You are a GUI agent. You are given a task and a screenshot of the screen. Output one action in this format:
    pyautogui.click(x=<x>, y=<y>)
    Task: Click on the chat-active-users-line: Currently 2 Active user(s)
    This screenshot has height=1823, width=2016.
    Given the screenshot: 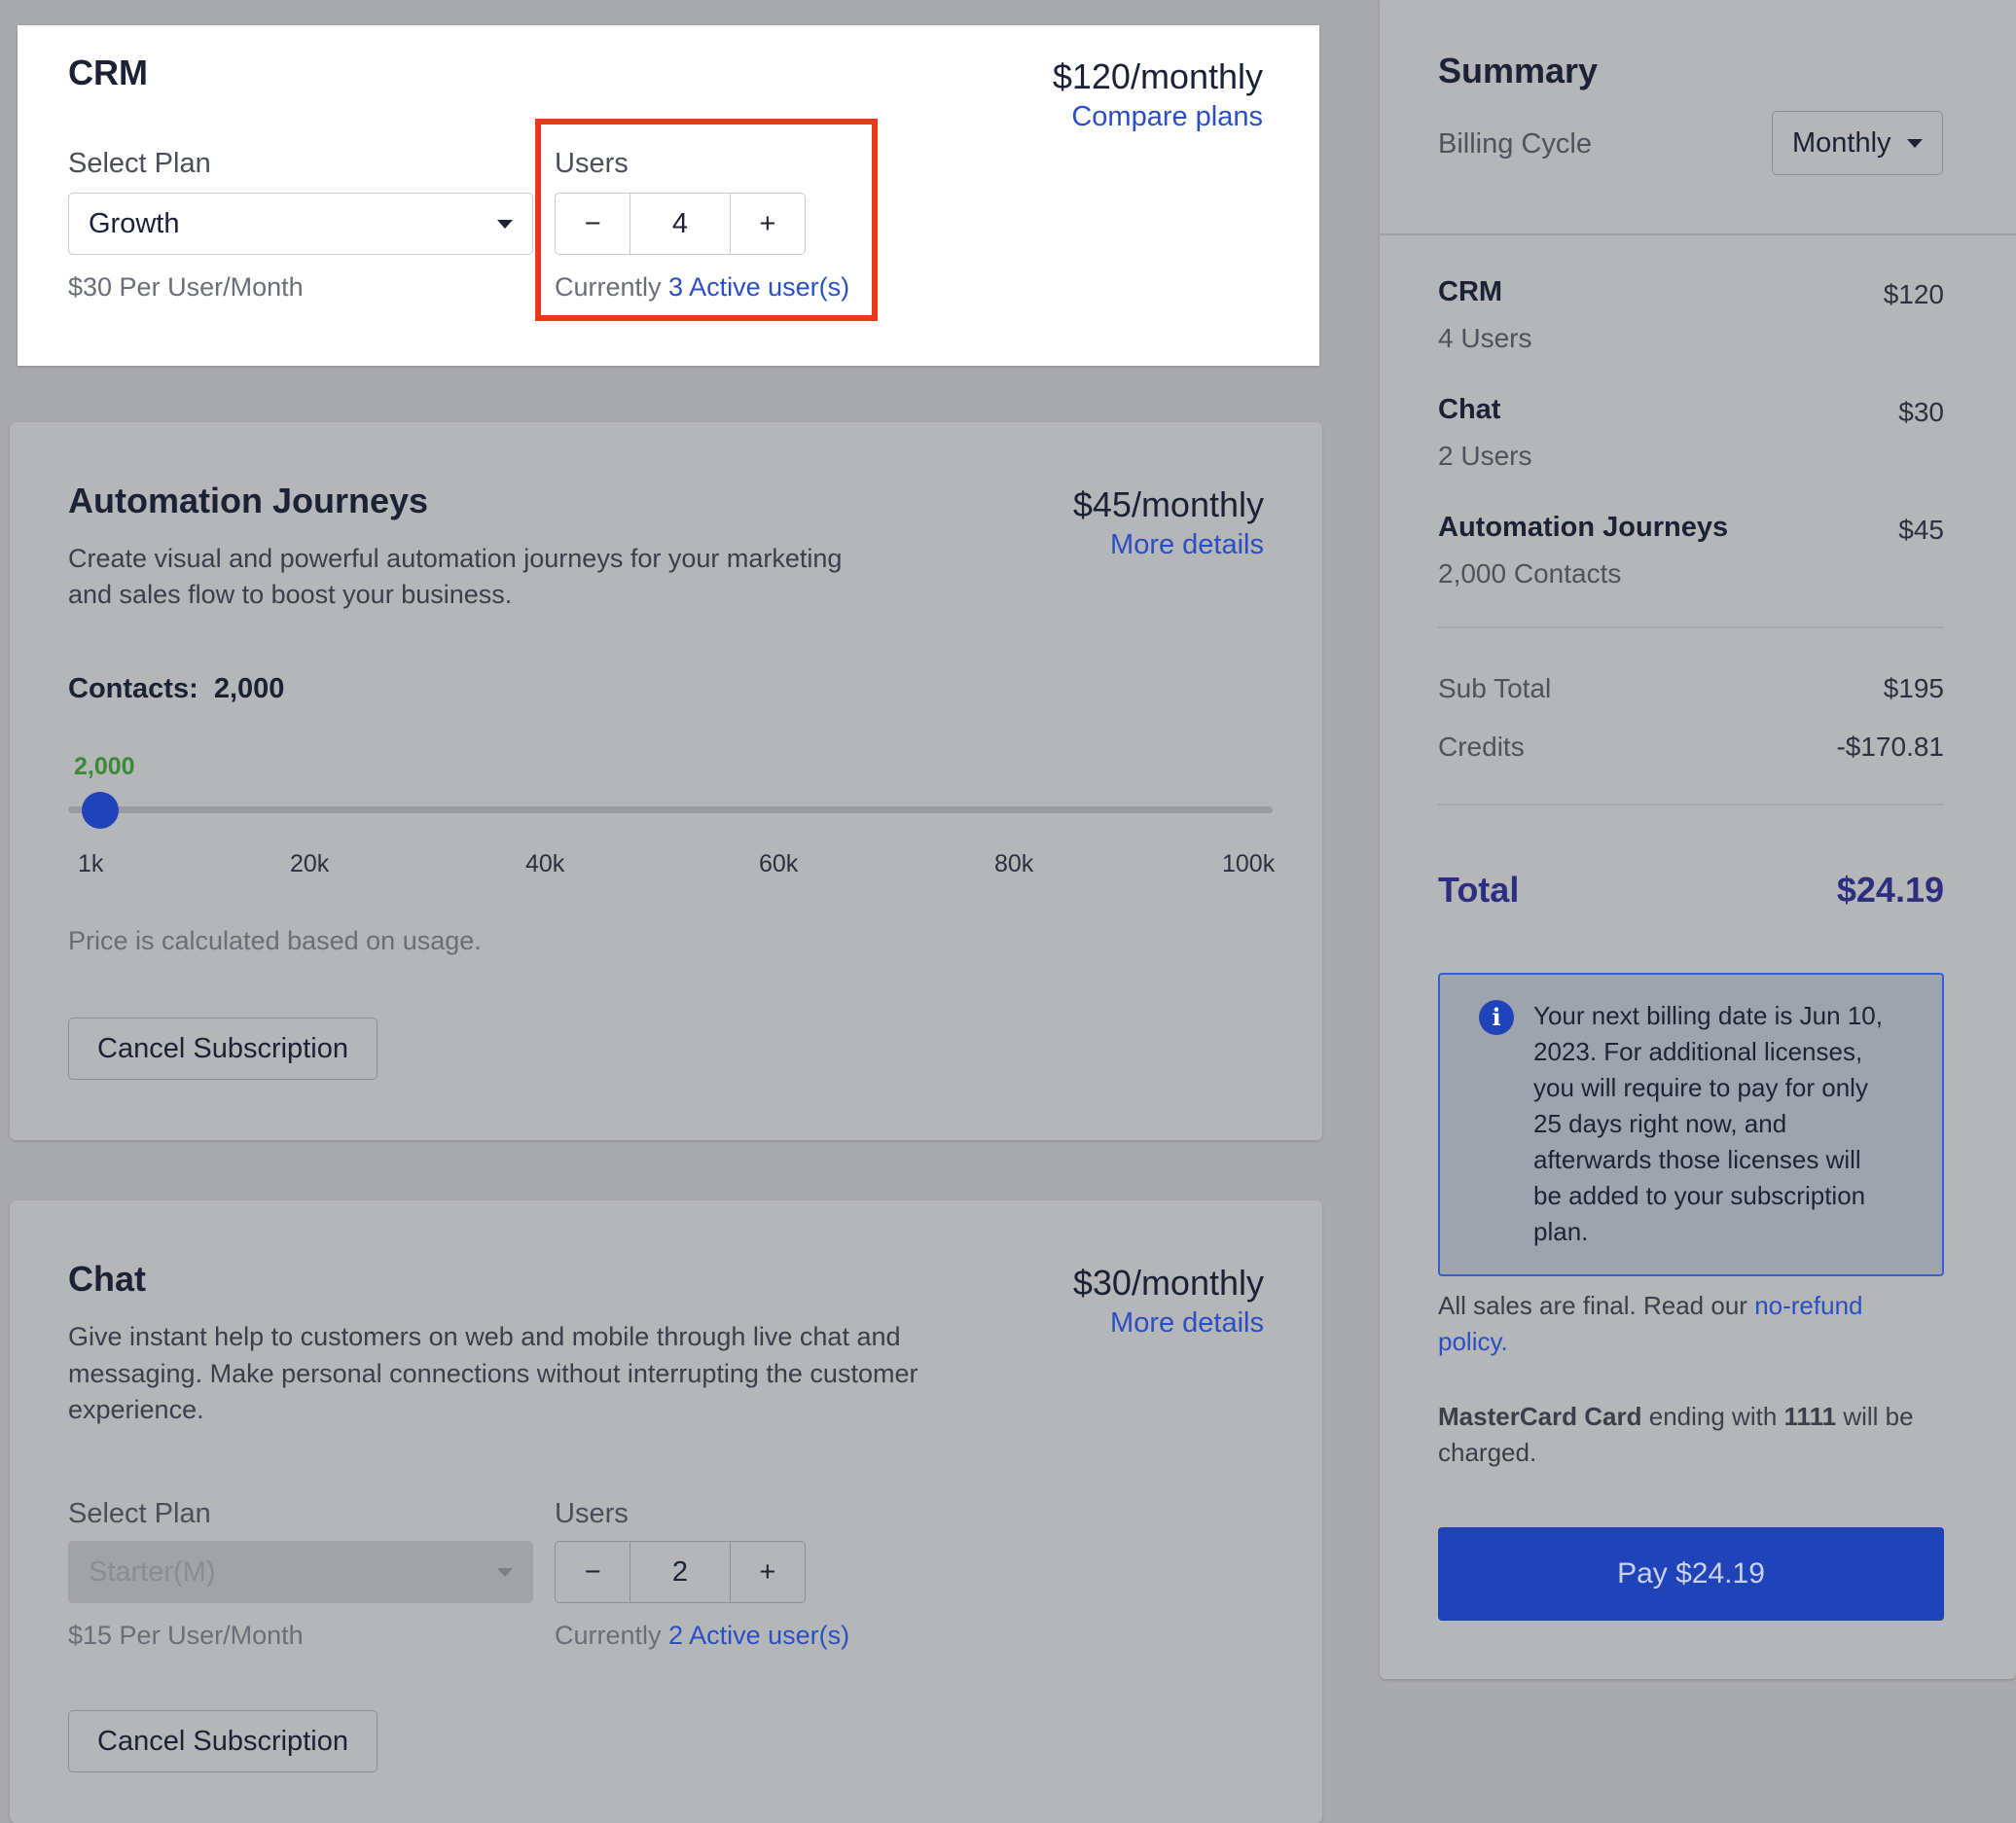 What is the action you would take?
    pyautogui.click(x=702, y=1636)
    